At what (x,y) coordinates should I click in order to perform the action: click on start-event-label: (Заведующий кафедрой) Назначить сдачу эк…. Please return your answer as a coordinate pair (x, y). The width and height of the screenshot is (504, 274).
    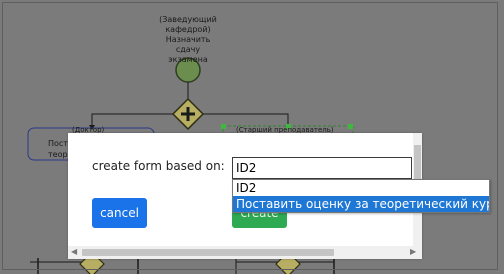
    Looking at the image, I should click on (188, 39).